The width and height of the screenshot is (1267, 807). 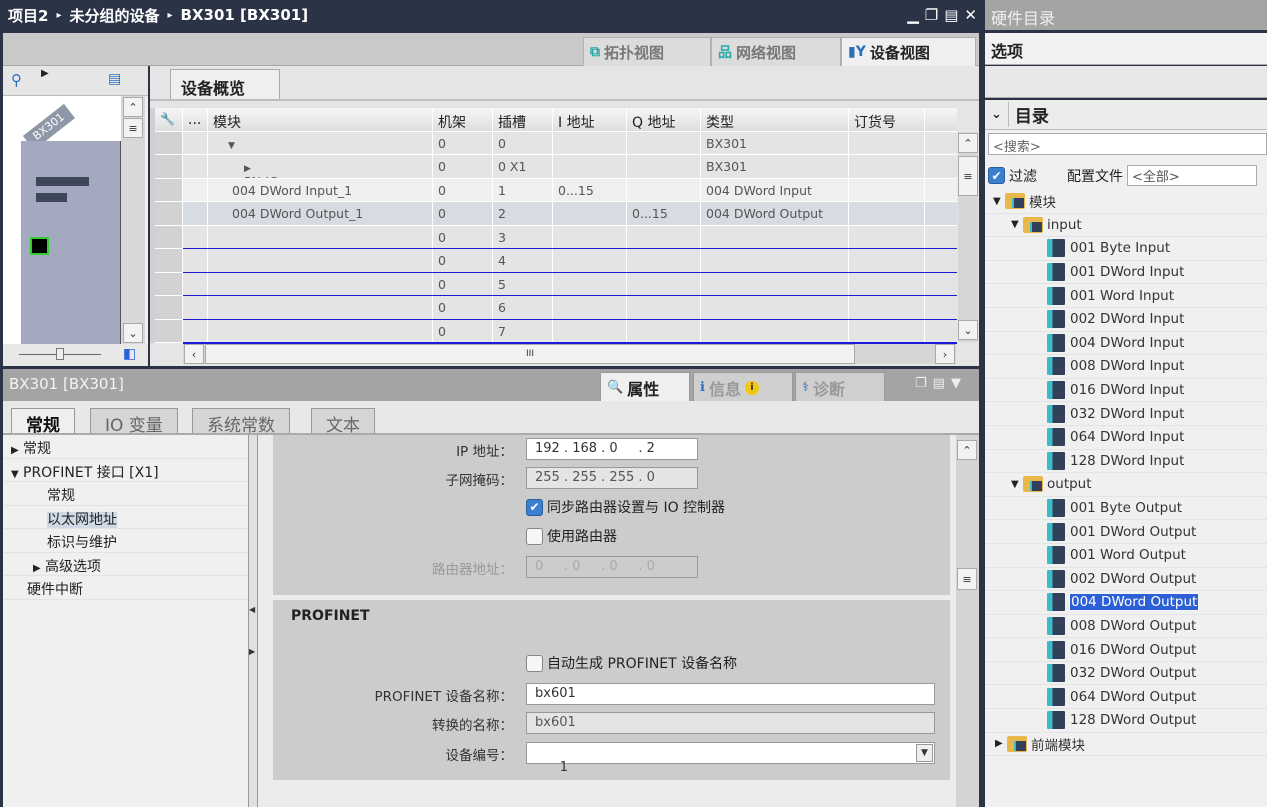 What do you see at coordinates (253, 621) in the screenshot?
I see `nav-splitter: ◀ ▶` at bounding box center [253, 621].